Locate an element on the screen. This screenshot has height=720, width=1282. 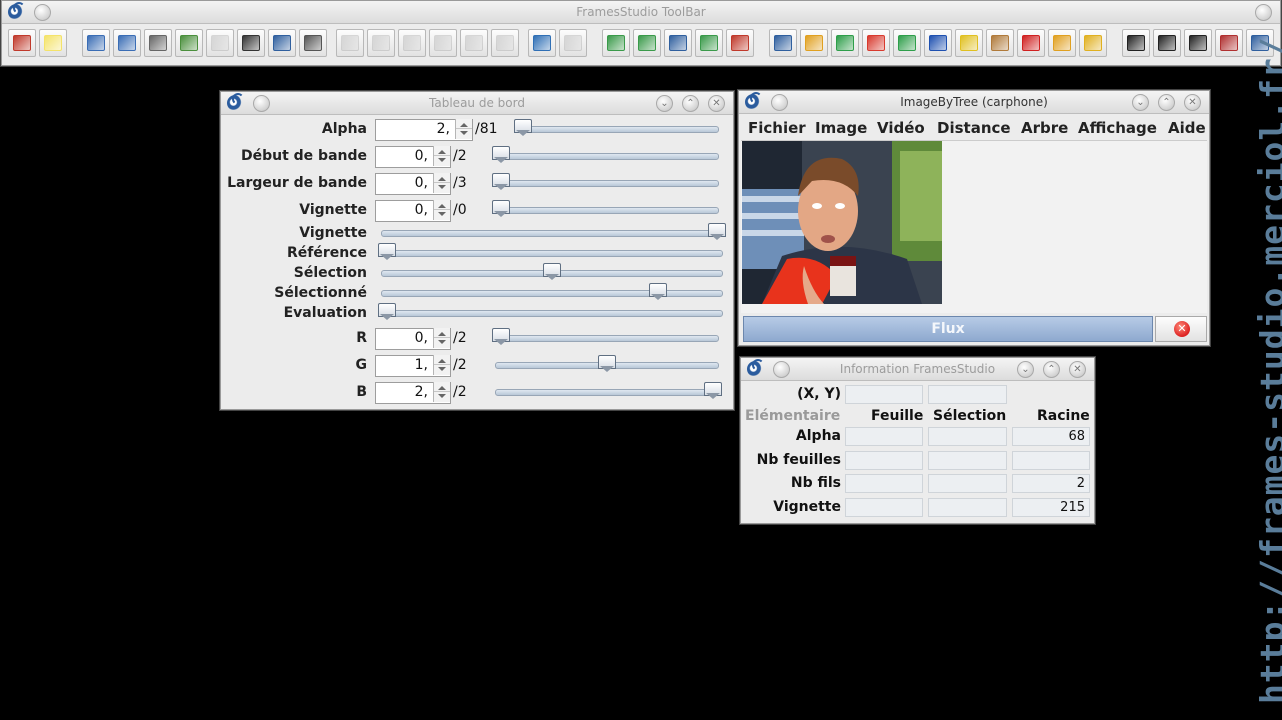
capture-disabled-button is located at coordinates (220, 43).